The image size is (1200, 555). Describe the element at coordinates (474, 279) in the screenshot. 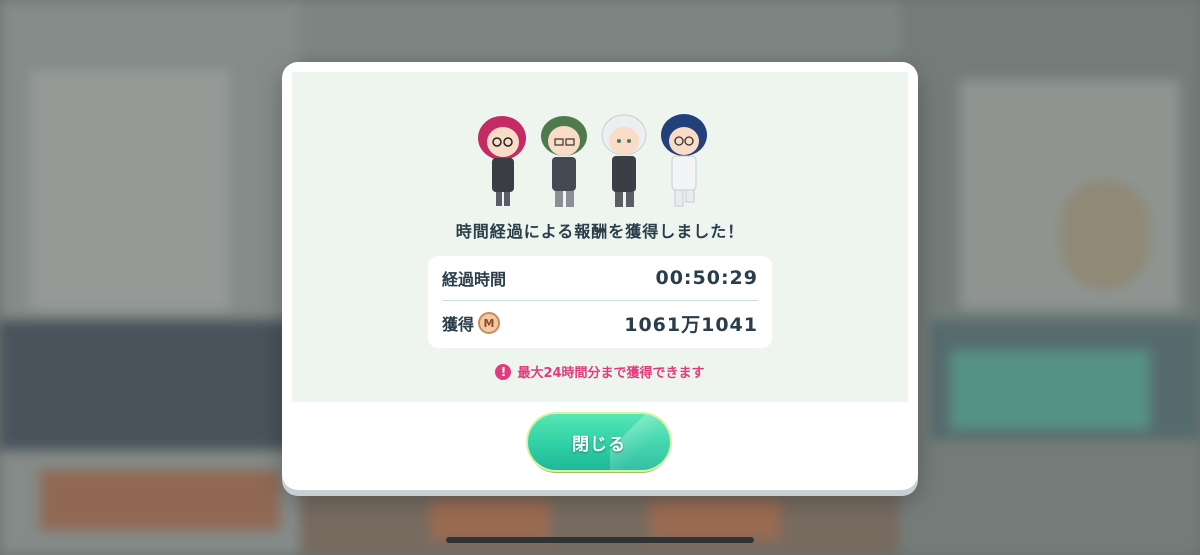

I see `elapsed-time-label: 経過時間` at that location.